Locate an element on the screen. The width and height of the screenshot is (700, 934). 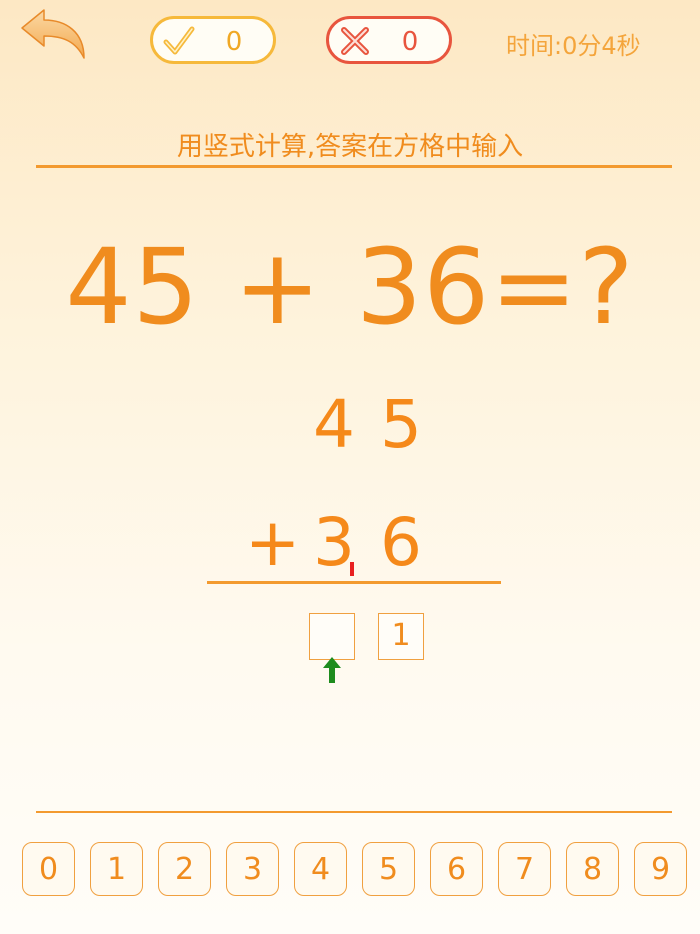
correct-count: 0 is located at coordinates (234, 42).